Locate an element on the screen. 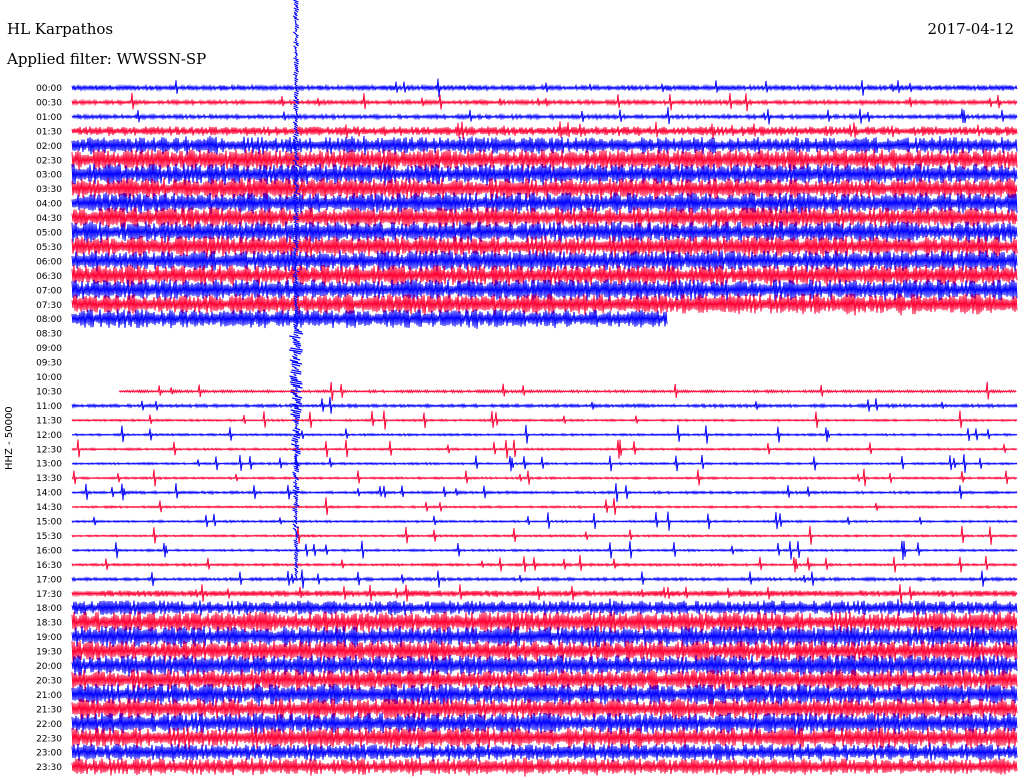 The image size is (1024, 780). row-label: 03:00 is located at coordinates (49, 176).